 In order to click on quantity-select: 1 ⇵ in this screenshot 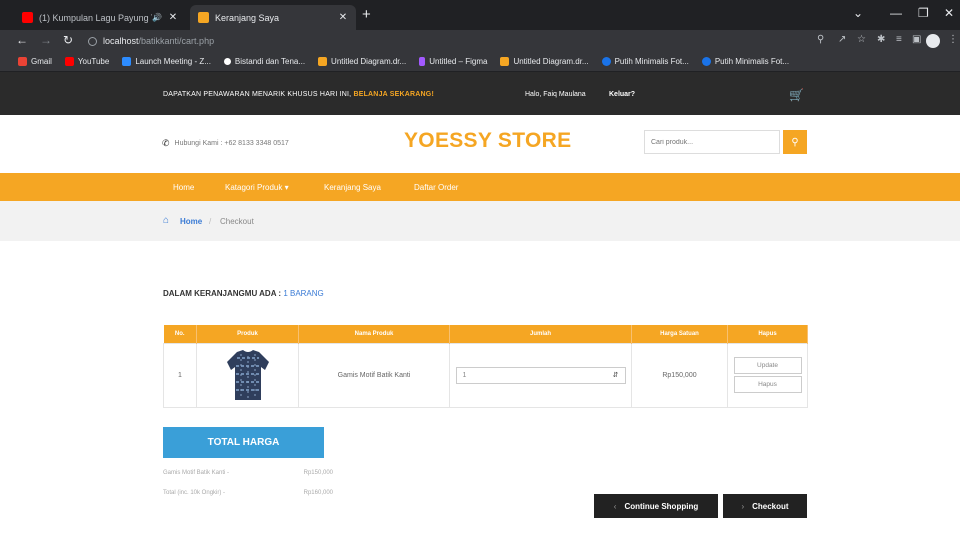, I will do `click(540, 375)`.